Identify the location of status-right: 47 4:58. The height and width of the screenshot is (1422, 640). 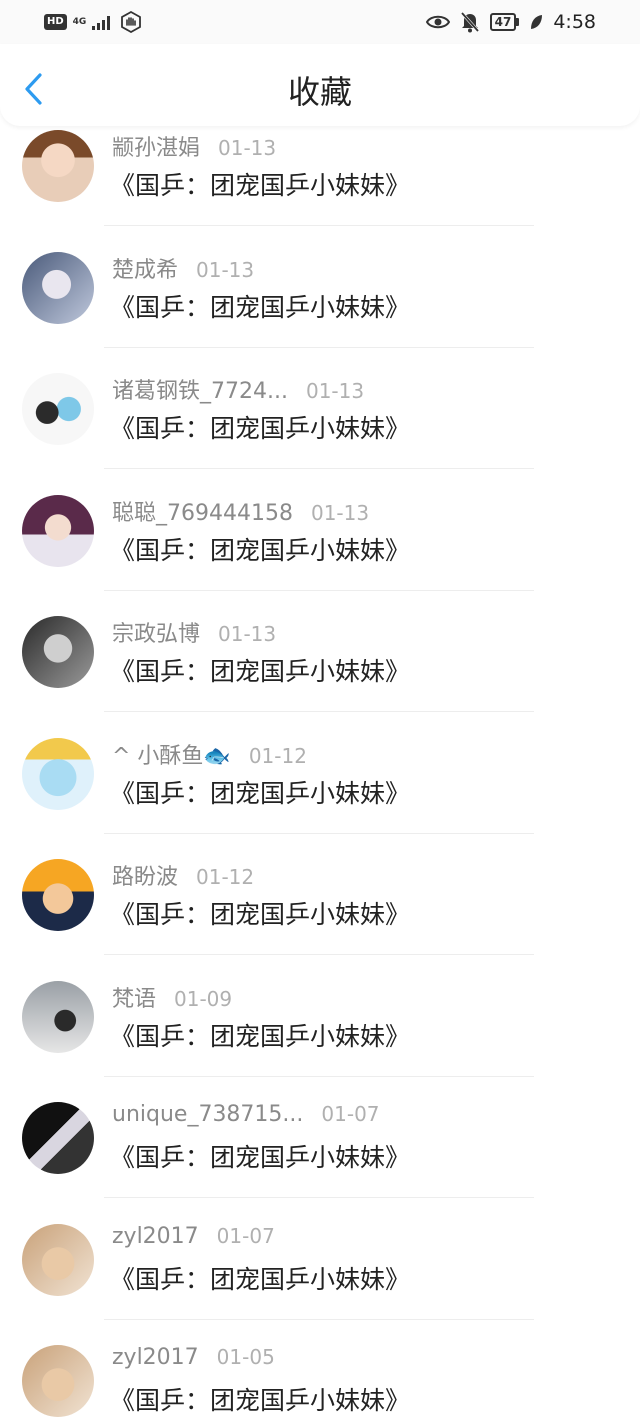
(510, 22).